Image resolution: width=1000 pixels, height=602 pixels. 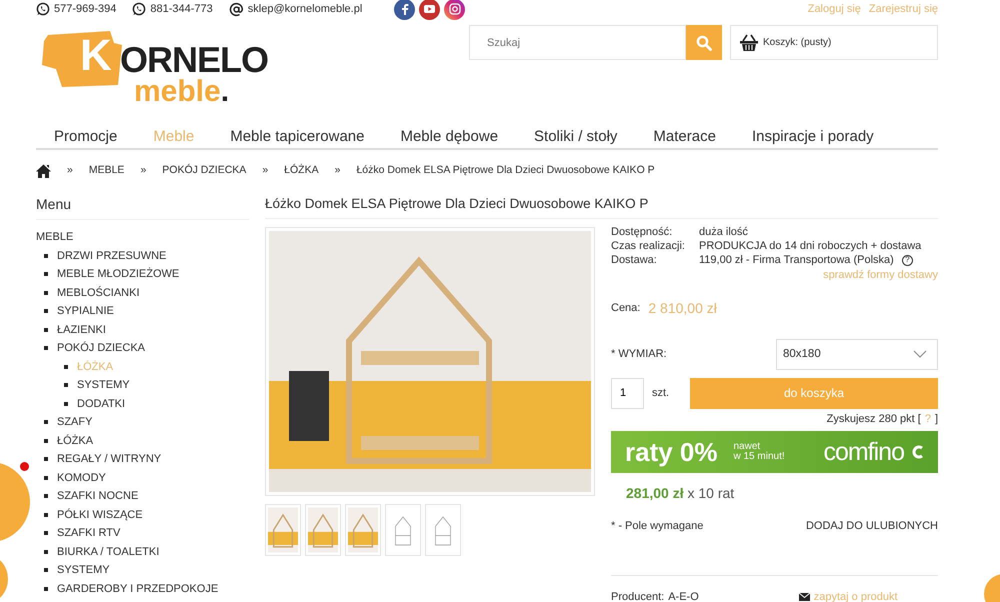 What do you see at coordinates (81, 329) in the screenshot?
I see `menu-item: ŁAZIENKI` at bounding box center [81, 329].